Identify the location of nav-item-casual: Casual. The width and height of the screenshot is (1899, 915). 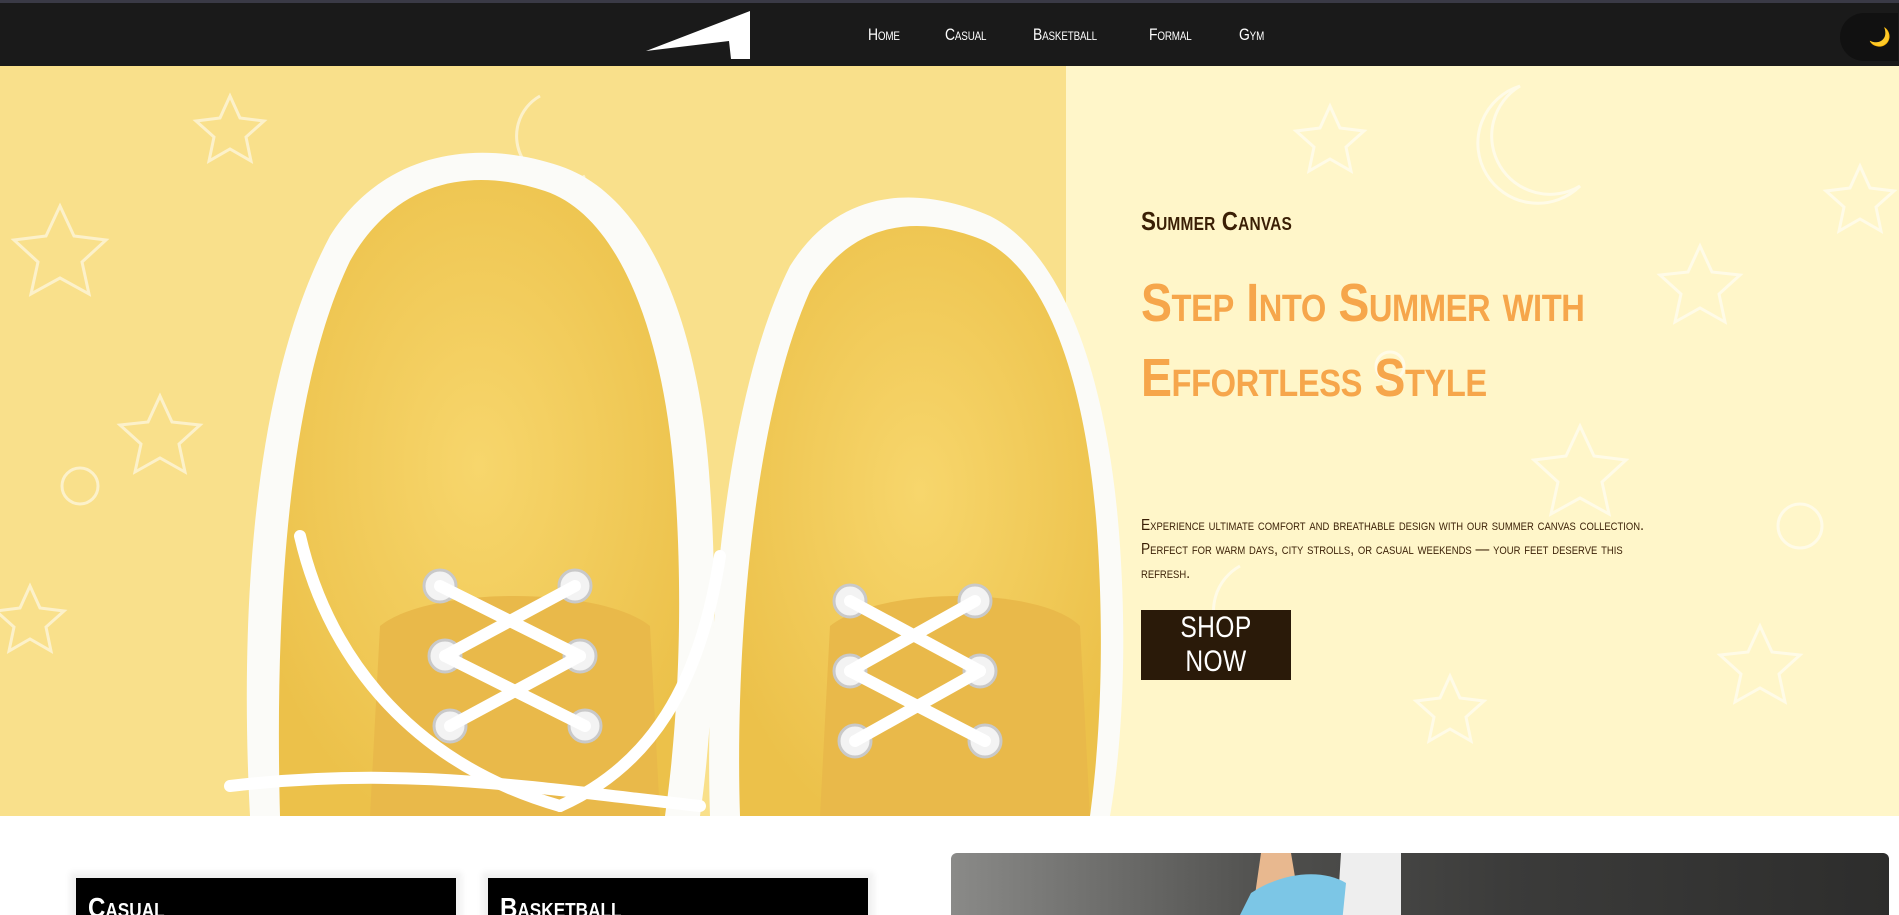
(966, 35).